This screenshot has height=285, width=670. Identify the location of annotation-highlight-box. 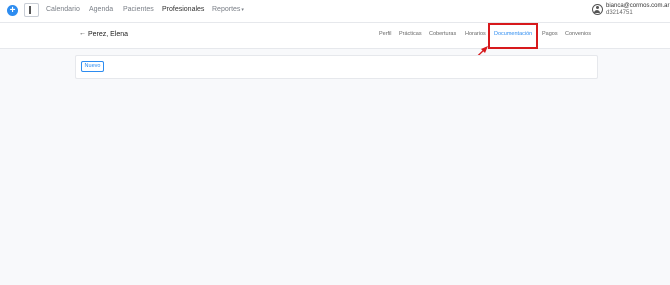
(513, 36).